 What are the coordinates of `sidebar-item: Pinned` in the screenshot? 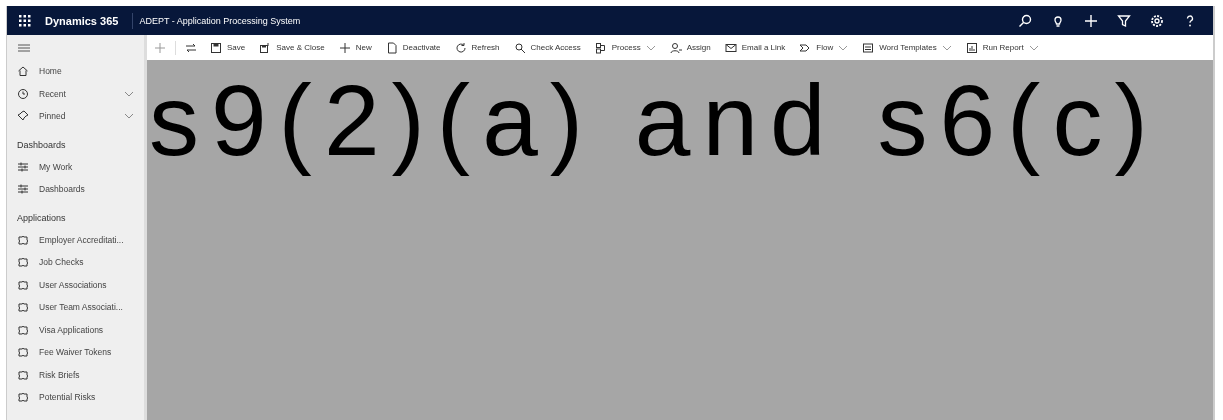 It's located at (75, 116).